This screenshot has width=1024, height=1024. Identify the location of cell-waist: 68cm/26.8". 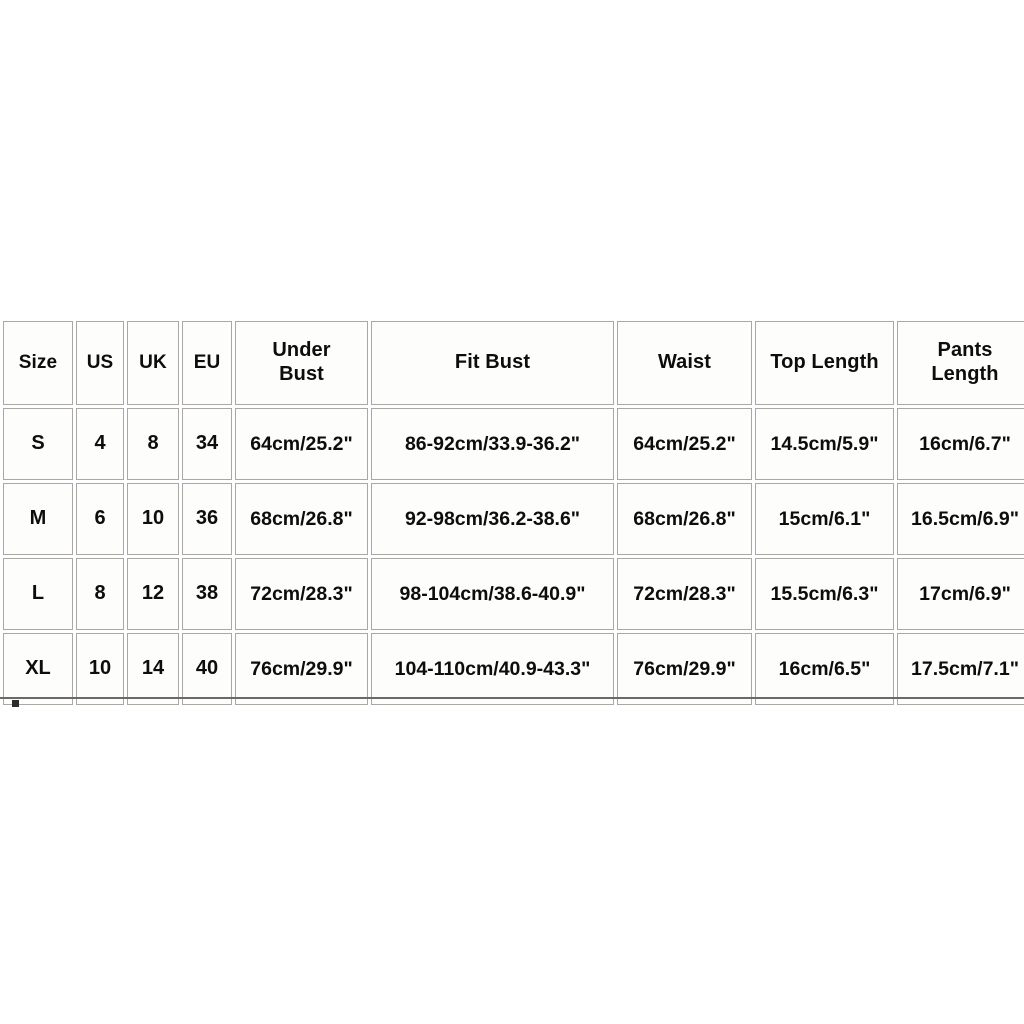
(684, 519).